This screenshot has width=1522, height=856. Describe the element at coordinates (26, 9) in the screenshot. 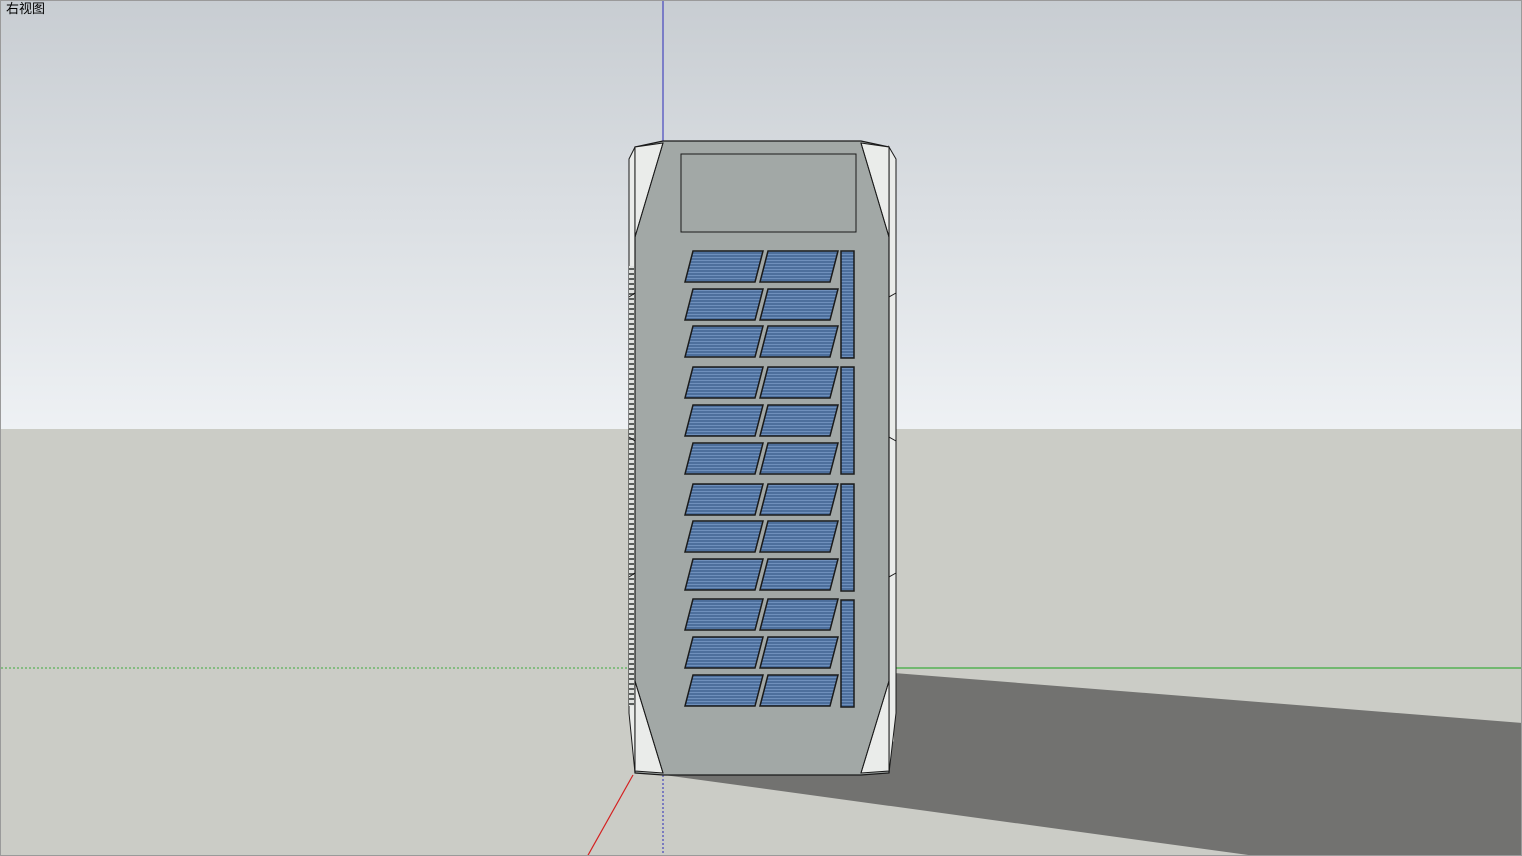

I see `view-name-label: 右视图` at that location.